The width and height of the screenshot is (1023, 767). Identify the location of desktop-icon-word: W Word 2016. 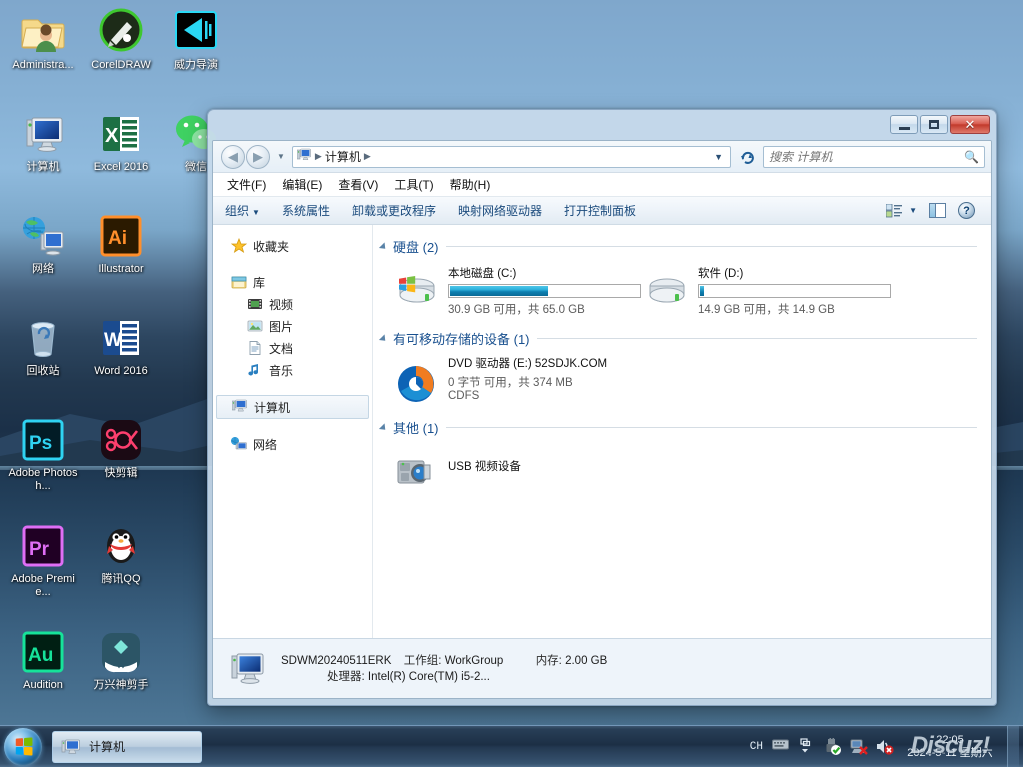
(121, 346).